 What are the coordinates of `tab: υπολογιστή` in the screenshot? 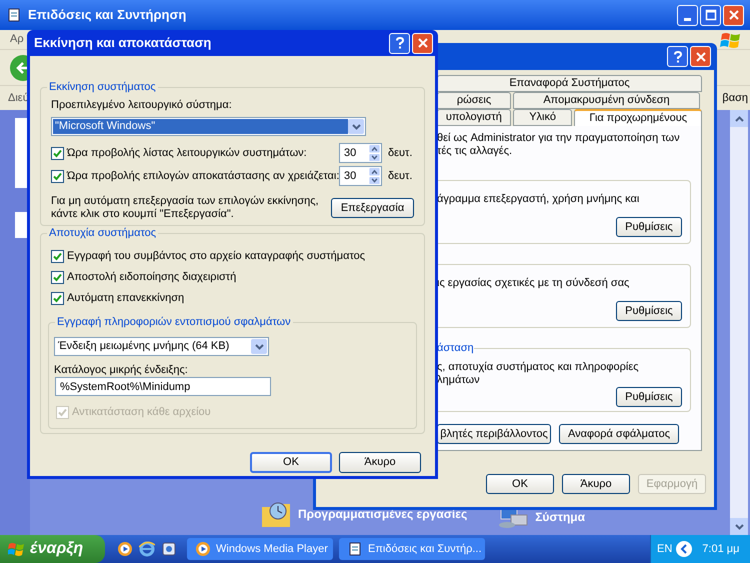 It's located at (474, 117).